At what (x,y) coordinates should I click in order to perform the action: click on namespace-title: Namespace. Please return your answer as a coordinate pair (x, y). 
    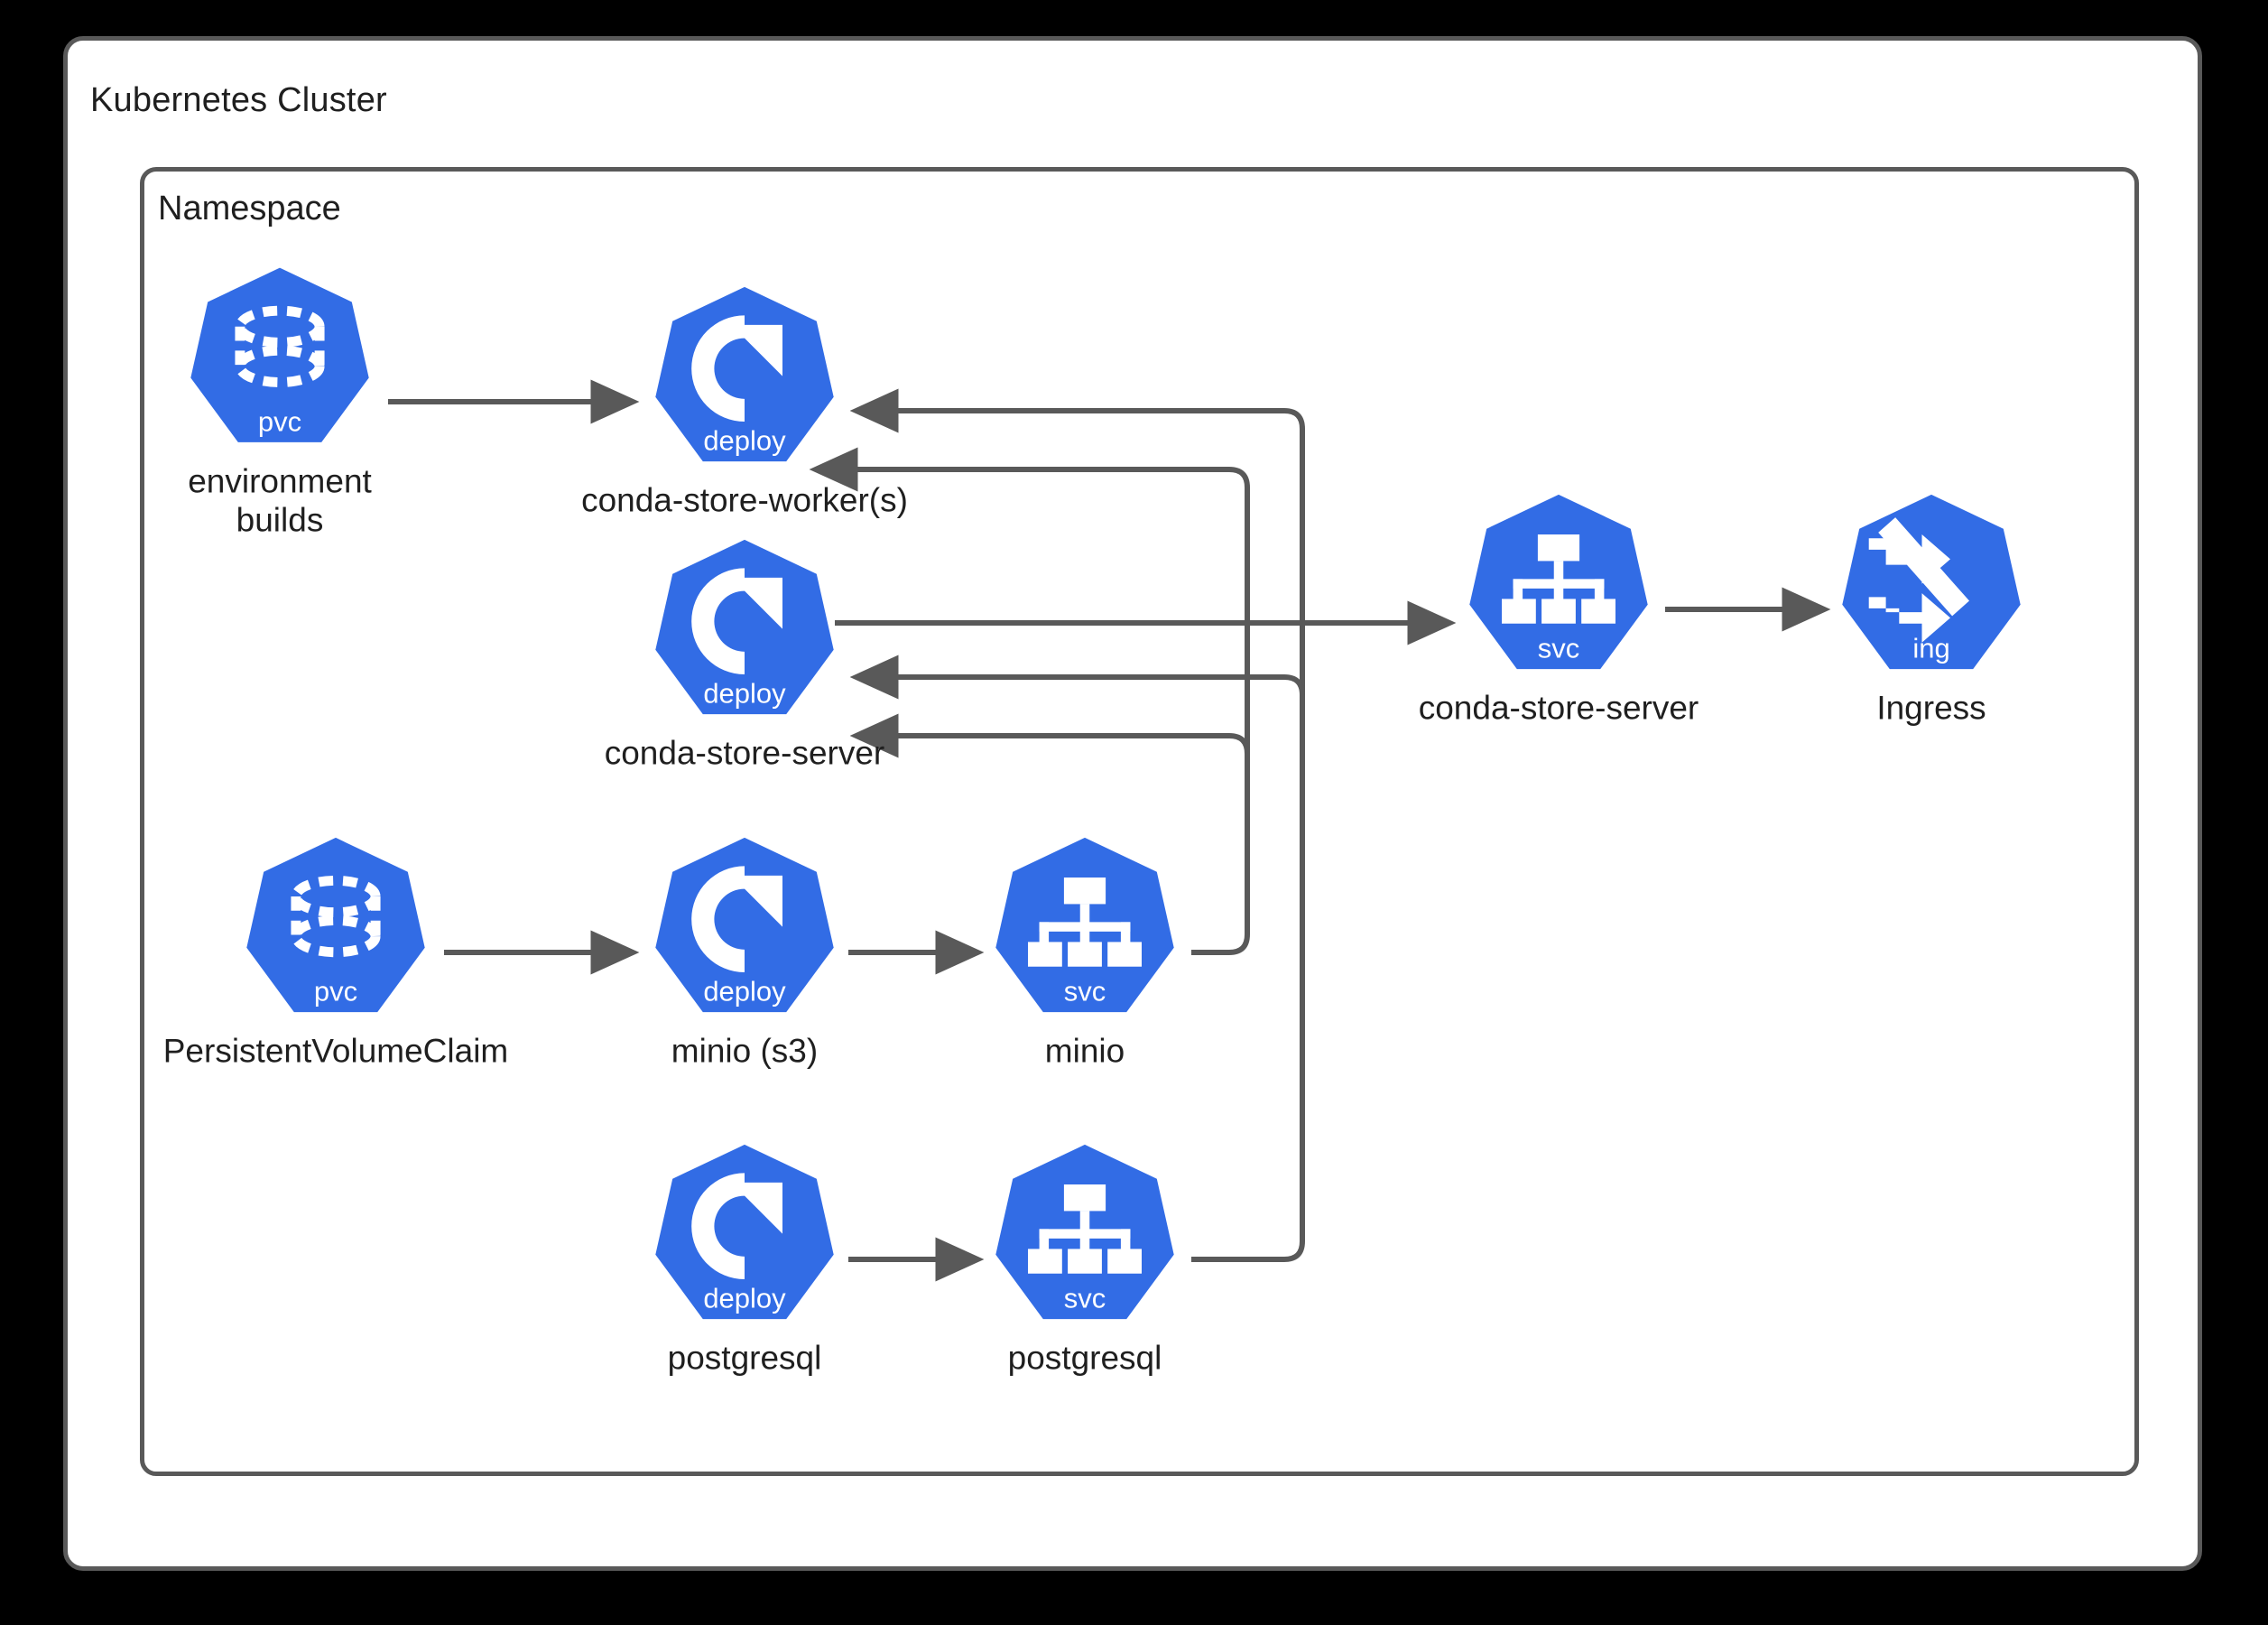
    Looking at the image, I should click on (250, 209).